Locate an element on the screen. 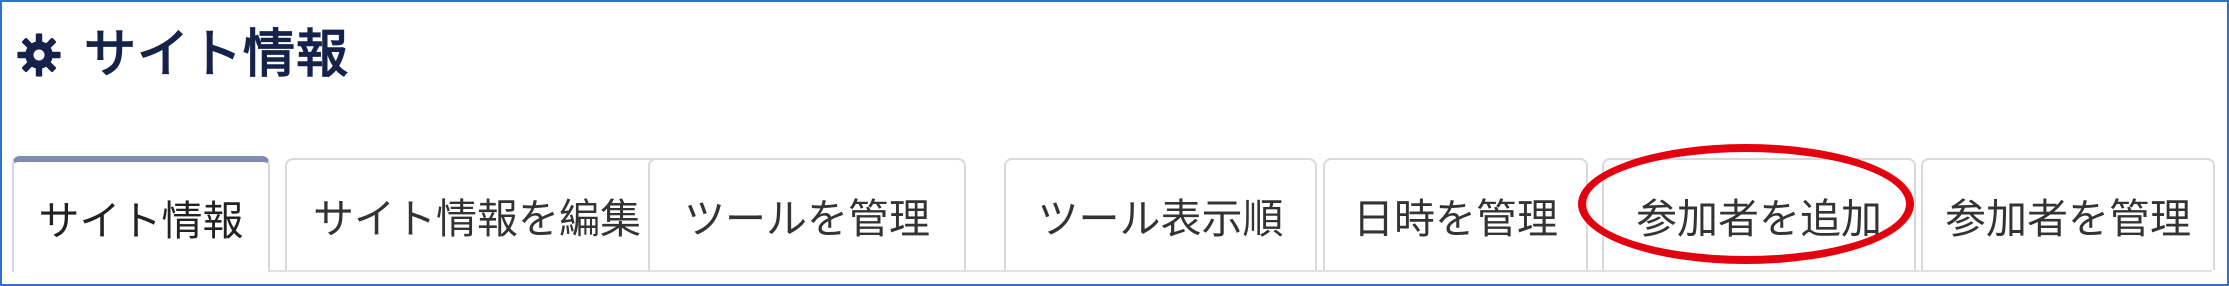 The width and height of the screenshot is (2229, 286). tab-manage-participants: 参加者を管理 is located at coordinates (2068, 214).